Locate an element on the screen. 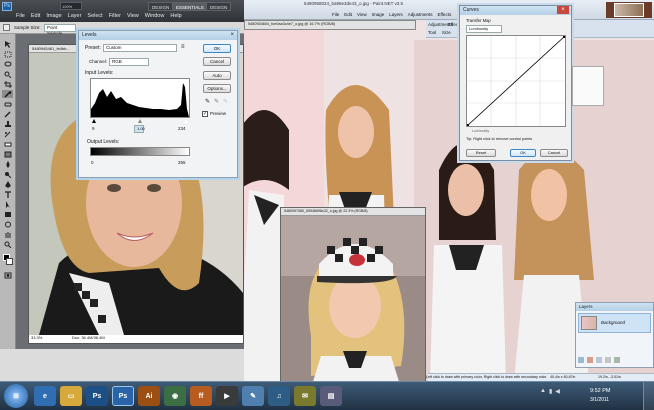 The height and width of the screenshot is (410, 654). add-layer-icon is located at coordinates (581, 360).